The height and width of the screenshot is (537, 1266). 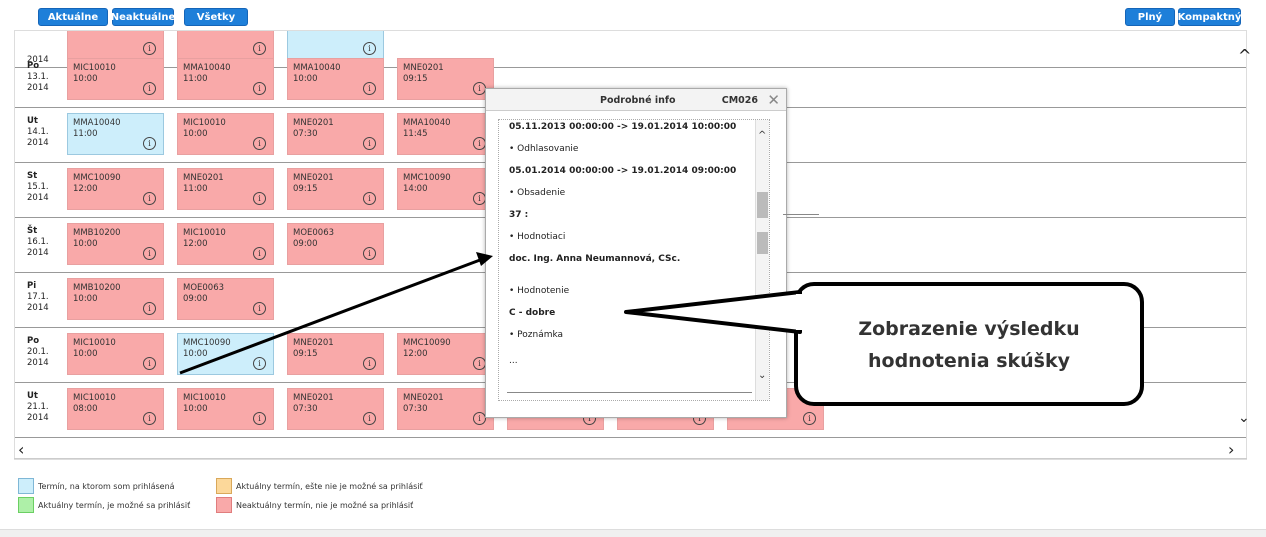 I want to click on annotation-arrows, so click(x=492, y=313).